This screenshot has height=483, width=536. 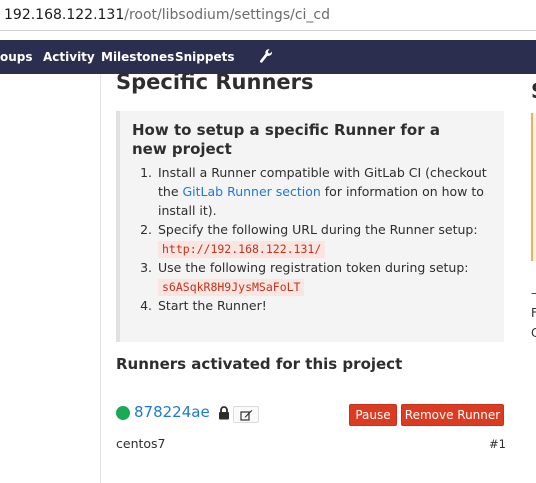 What do you see at coordinates (452, 415) in the screenshot?
I see `remove-runner-button: Remove Runner` at bounding box center [452, 415].